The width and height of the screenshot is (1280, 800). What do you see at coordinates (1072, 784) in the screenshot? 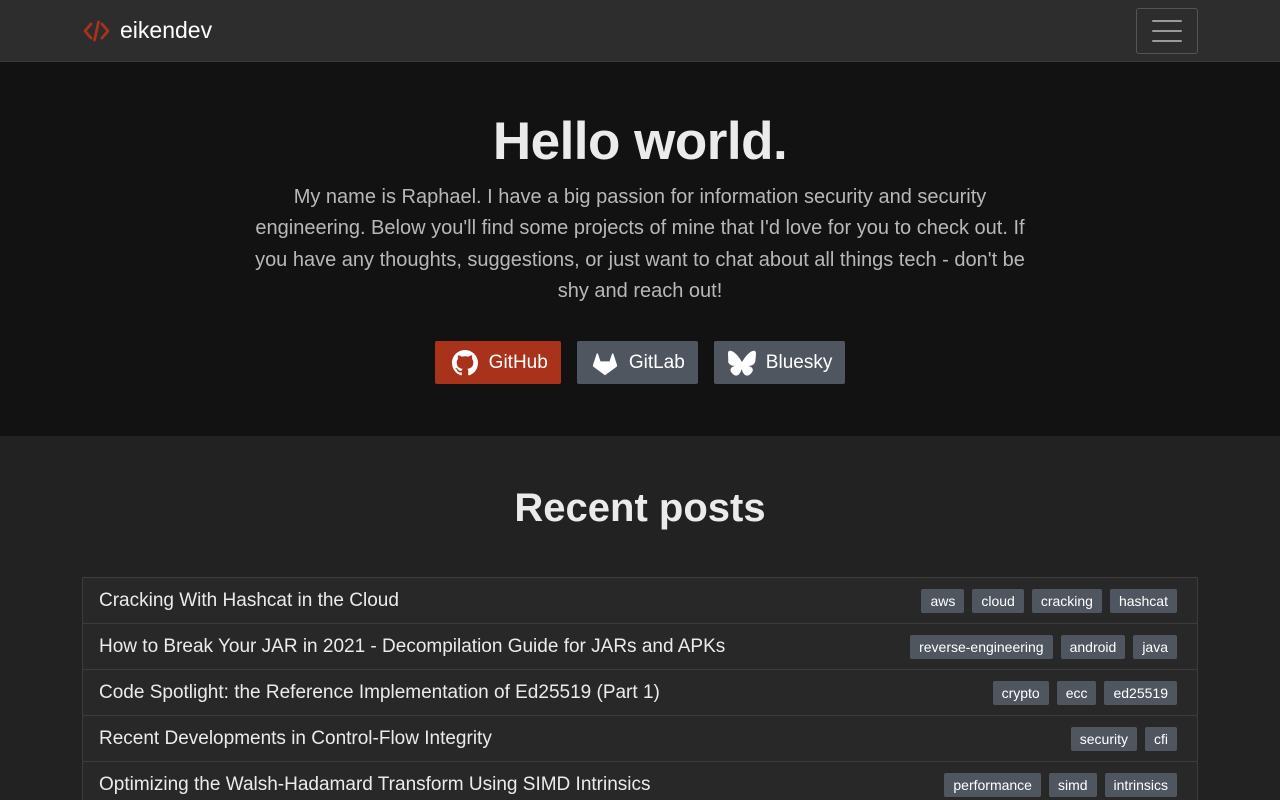
I see `tag-badge: simd` at bounding box center [1072, 784].